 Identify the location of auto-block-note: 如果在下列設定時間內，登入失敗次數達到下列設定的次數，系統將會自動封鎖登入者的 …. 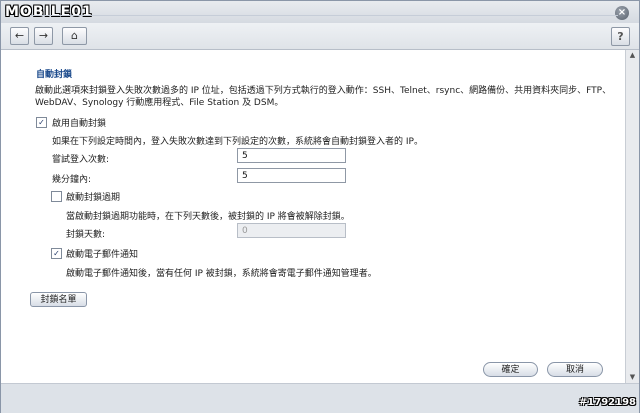
(237, 142).